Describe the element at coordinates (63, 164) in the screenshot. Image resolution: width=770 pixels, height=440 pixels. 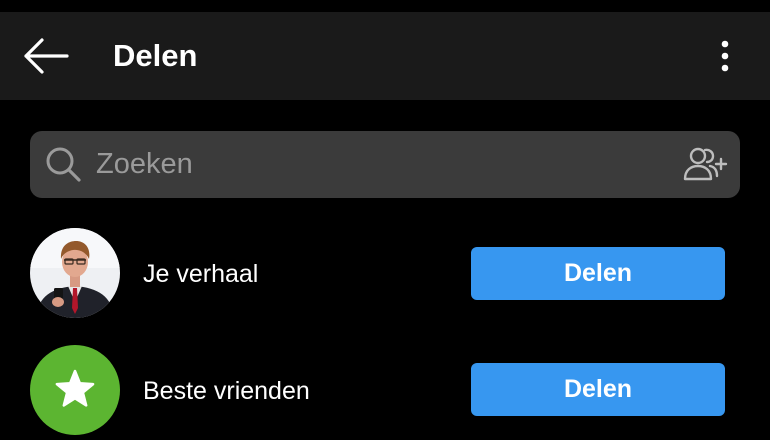
I see `search-icon` at that location.